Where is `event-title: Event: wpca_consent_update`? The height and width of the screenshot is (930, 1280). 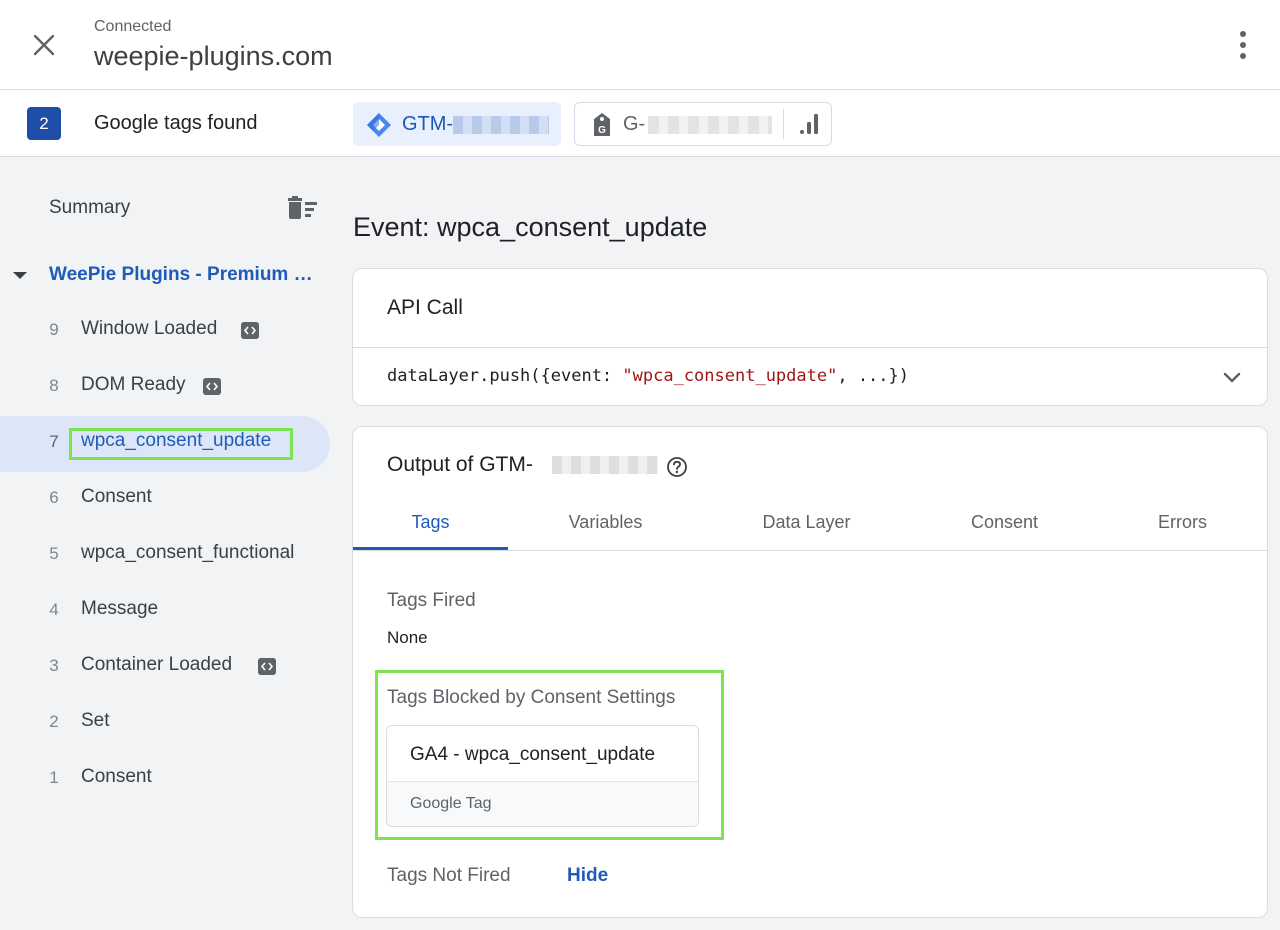 event-title: Event: wpca_consent_update is located at coordinates (530, 227).